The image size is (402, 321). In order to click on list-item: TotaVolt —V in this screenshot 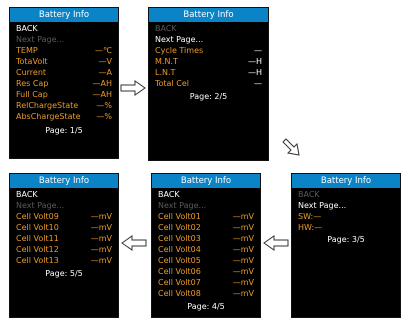, I will do `click(64, 61)`.